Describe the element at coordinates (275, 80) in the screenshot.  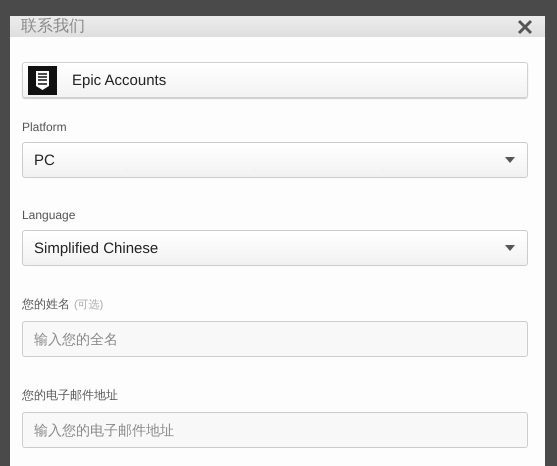
I see `product-selector: Epic Accounts` at that location.